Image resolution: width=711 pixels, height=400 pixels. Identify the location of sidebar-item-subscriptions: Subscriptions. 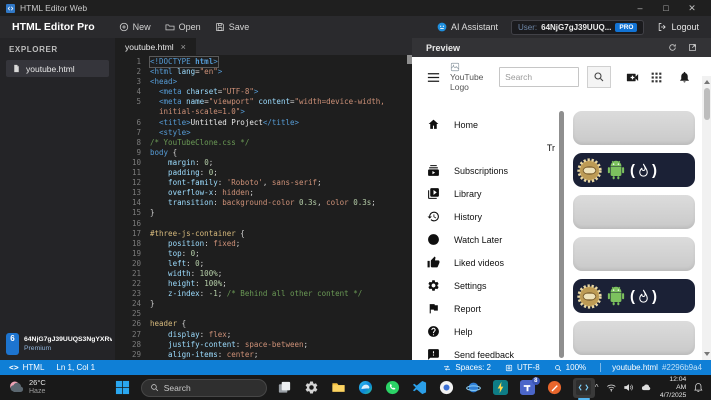
(488, 170).